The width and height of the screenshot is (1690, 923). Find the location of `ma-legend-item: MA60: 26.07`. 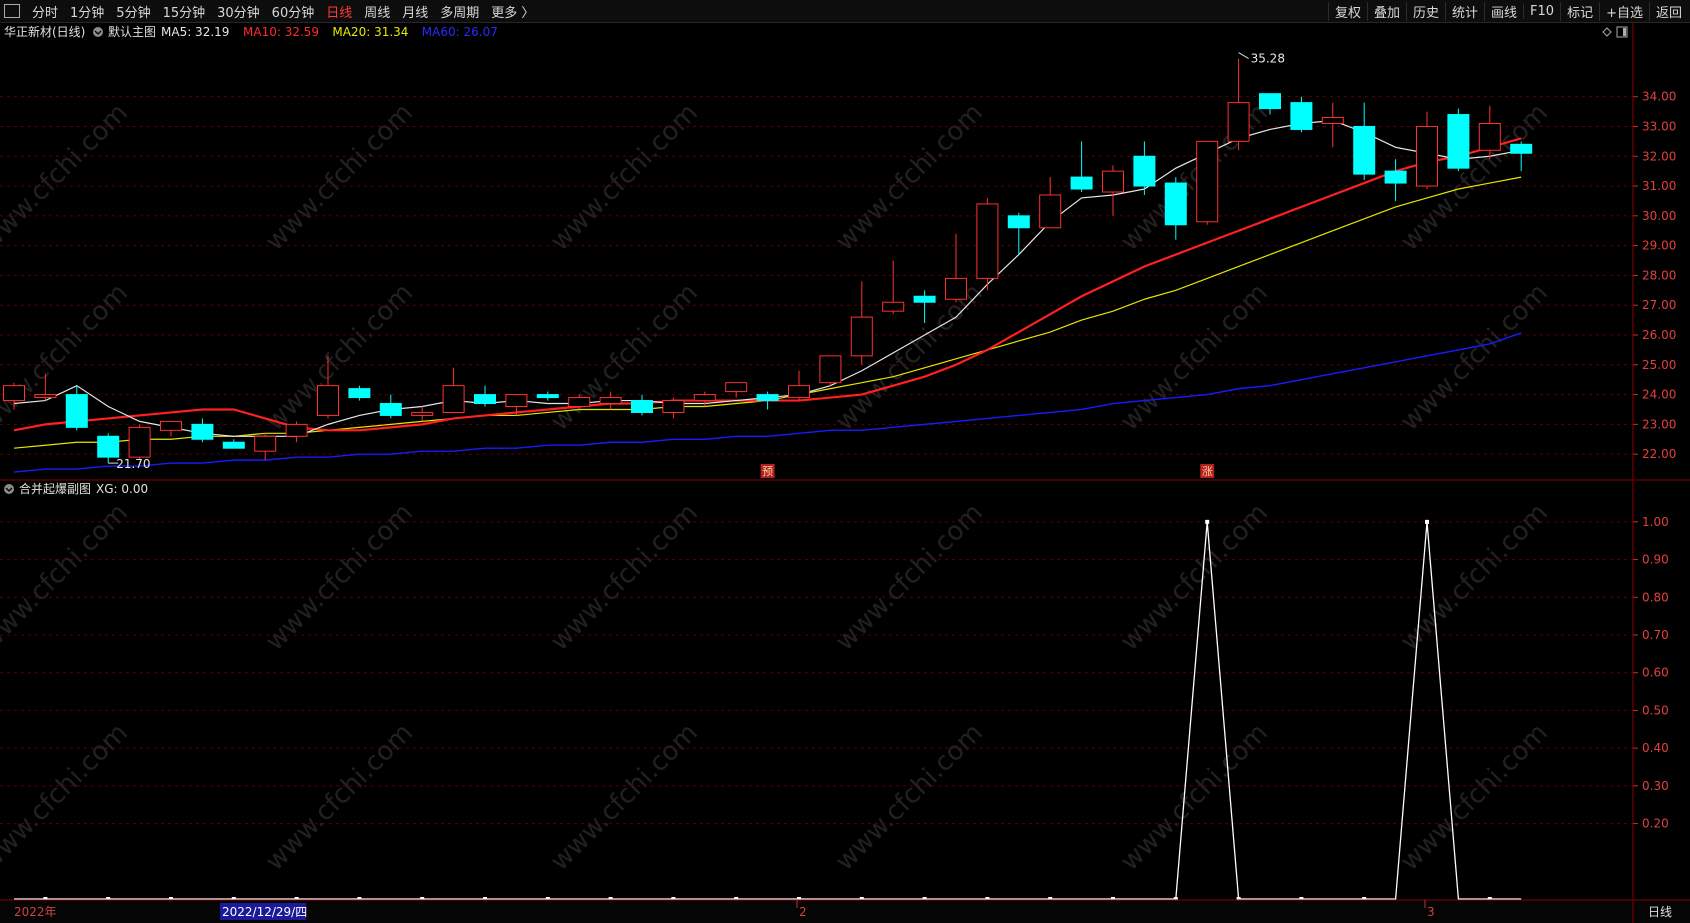

ma-legend-item: MA60: 26.07 is located at coordinates (460, 32).